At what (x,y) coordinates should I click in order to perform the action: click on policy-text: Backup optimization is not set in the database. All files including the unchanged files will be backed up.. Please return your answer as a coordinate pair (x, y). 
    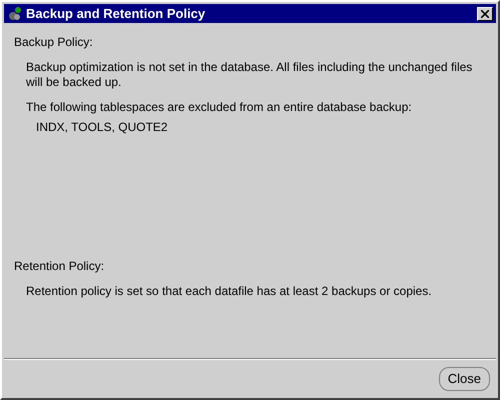
    Looking at the image, I should click on (250, 75).